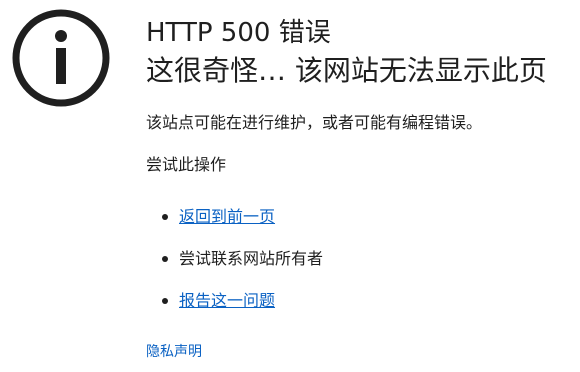  What do you see at coordinates (61, 58) in the screenshot?
I see `info-icon` at bounding box center [61, 58].